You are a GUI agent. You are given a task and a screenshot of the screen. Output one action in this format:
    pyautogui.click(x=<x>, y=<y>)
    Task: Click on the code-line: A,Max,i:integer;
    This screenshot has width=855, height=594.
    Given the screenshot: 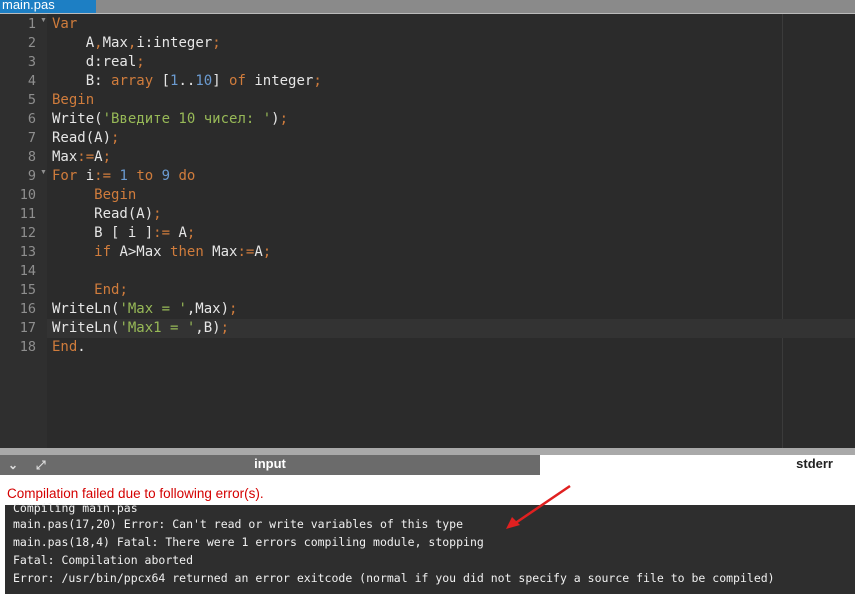 What is the action you would take?
    pyautogui.click(x=451, y=43)
    